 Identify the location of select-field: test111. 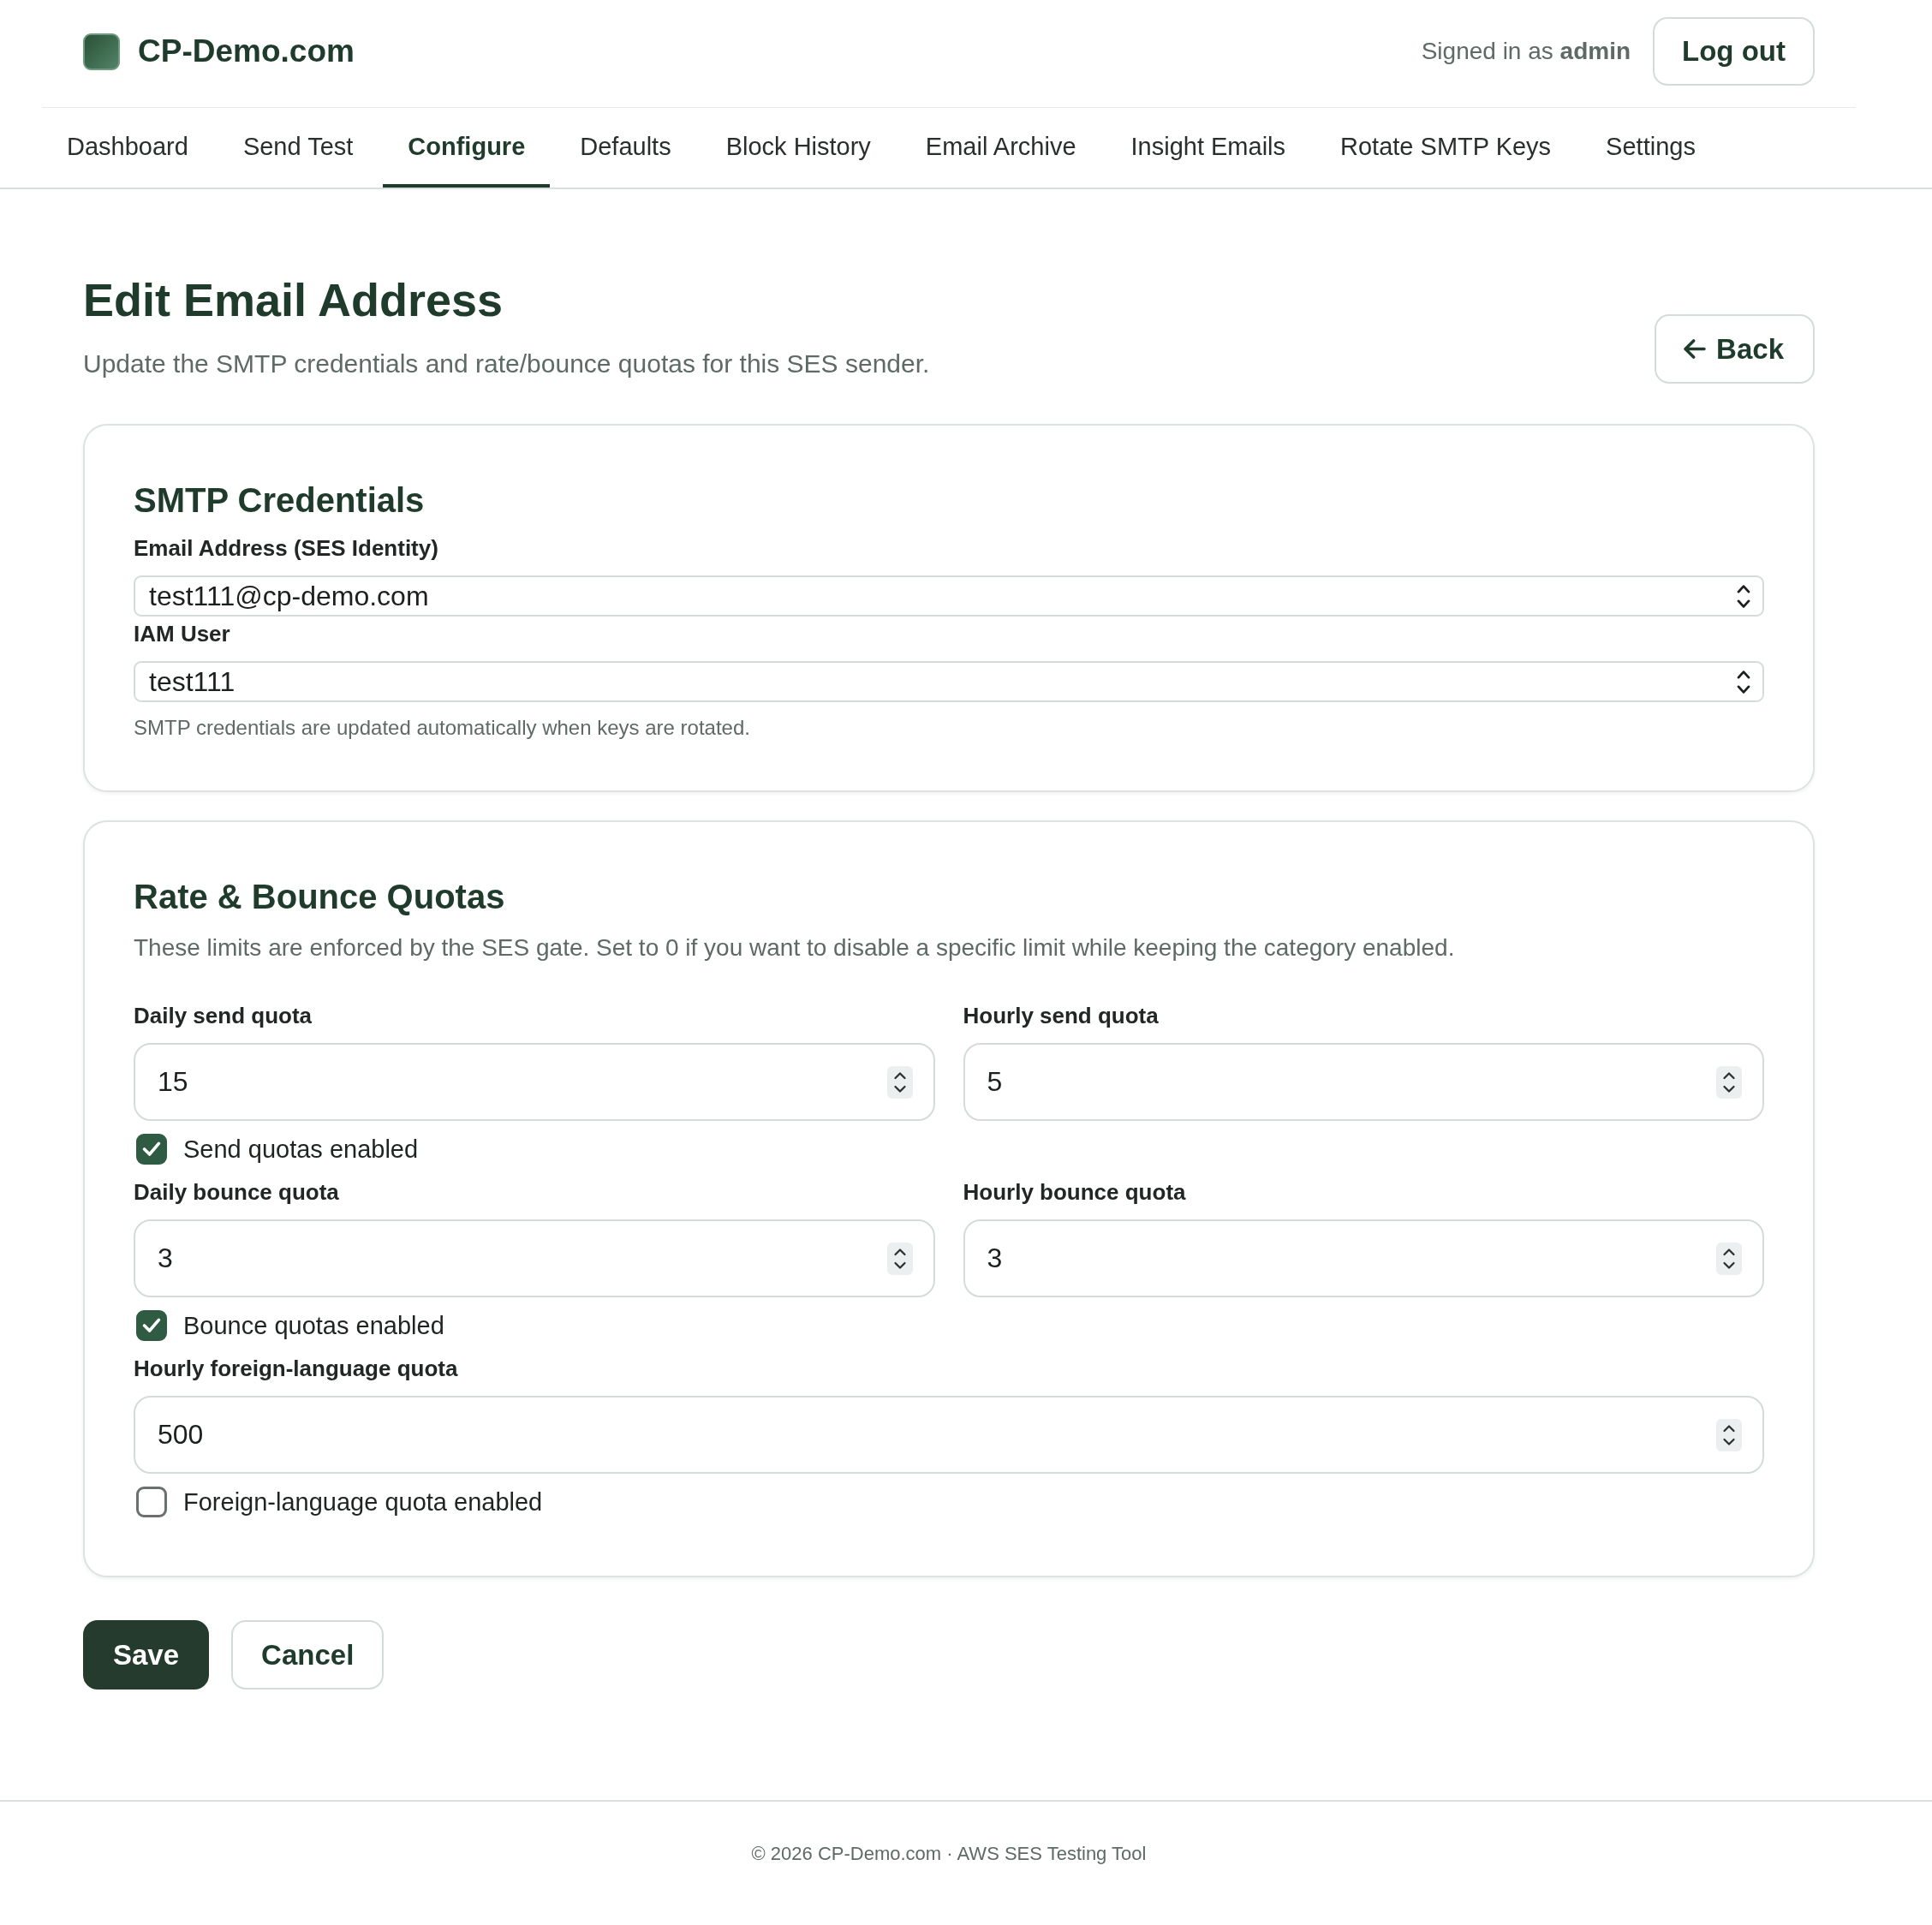
(949, 681).